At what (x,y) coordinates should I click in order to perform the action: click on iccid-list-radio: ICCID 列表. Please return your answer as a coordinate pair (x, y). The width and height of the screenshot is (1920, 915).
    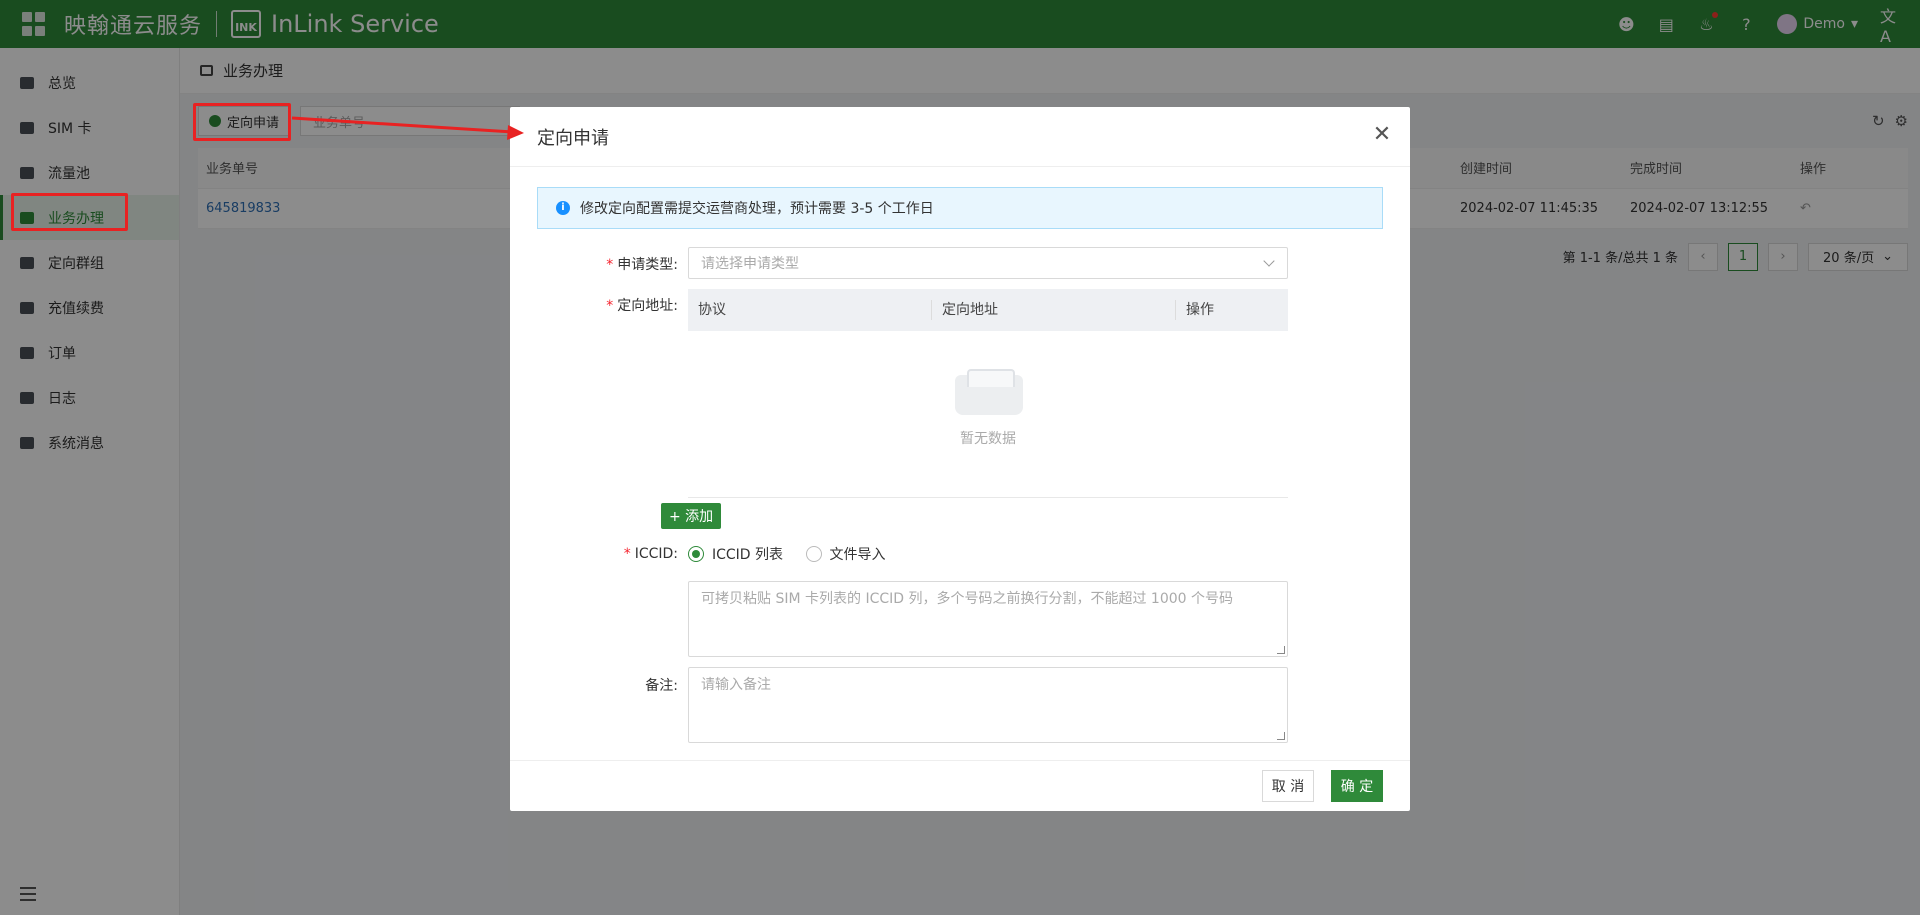
    Looking at the image, I should click on (735, 554).